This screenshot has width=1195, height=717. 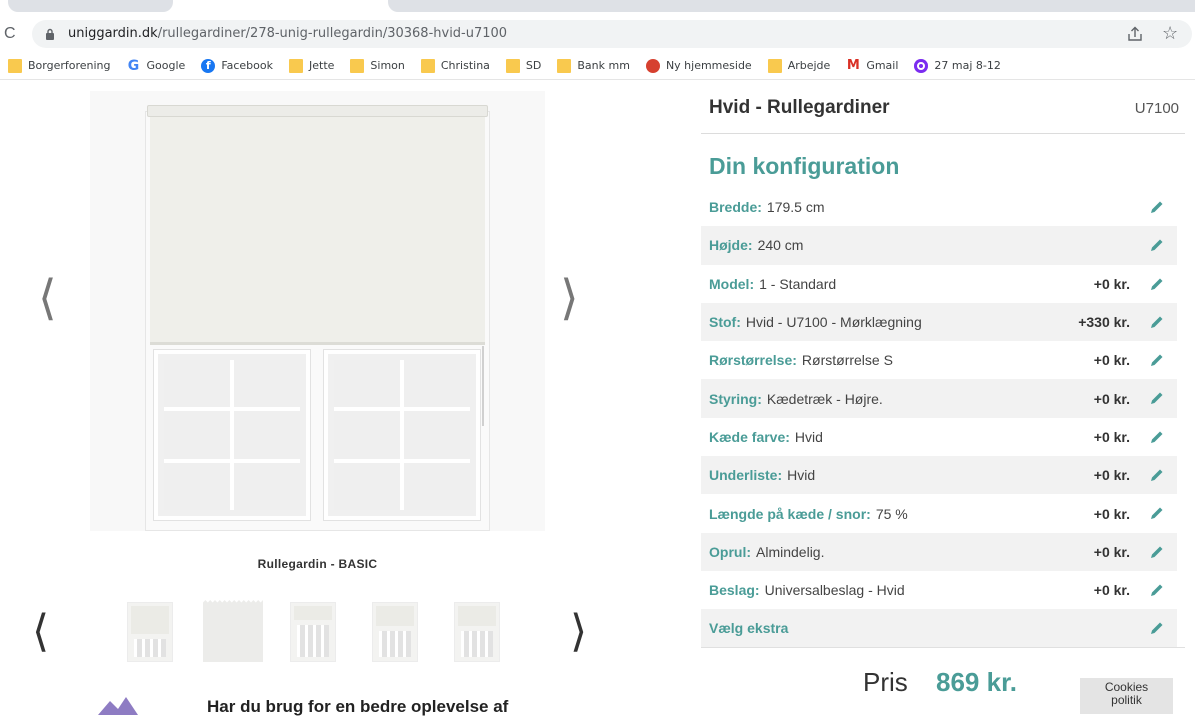 What do you see at coordinates (976, 682) in the screenshot?
I see `price-value: 869 kr.` at bounding box center [976, 682].